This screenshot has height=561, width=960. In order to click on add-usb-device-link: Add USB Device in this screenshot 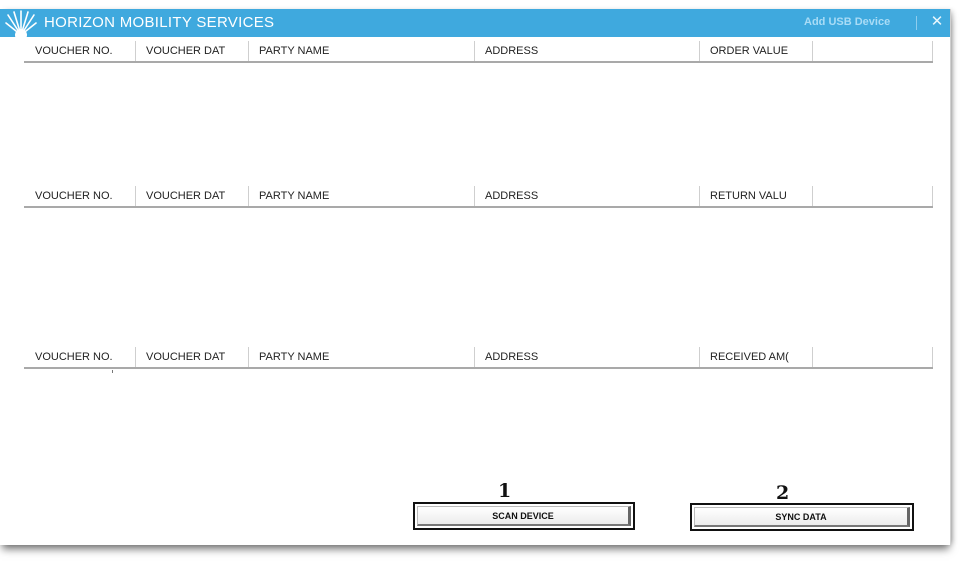, I will do `click(847, 22)`.